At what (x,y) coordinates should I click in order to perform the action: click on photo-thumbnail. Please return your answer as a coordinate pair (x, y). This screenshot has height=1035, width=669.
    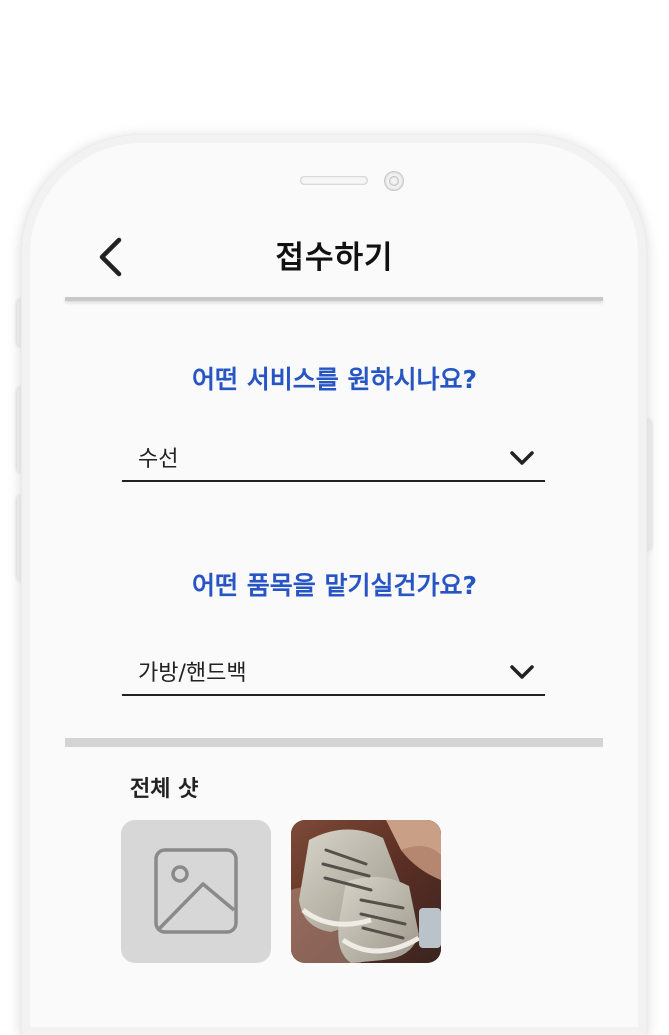
    Looking at the image, I should click on (366, 891).